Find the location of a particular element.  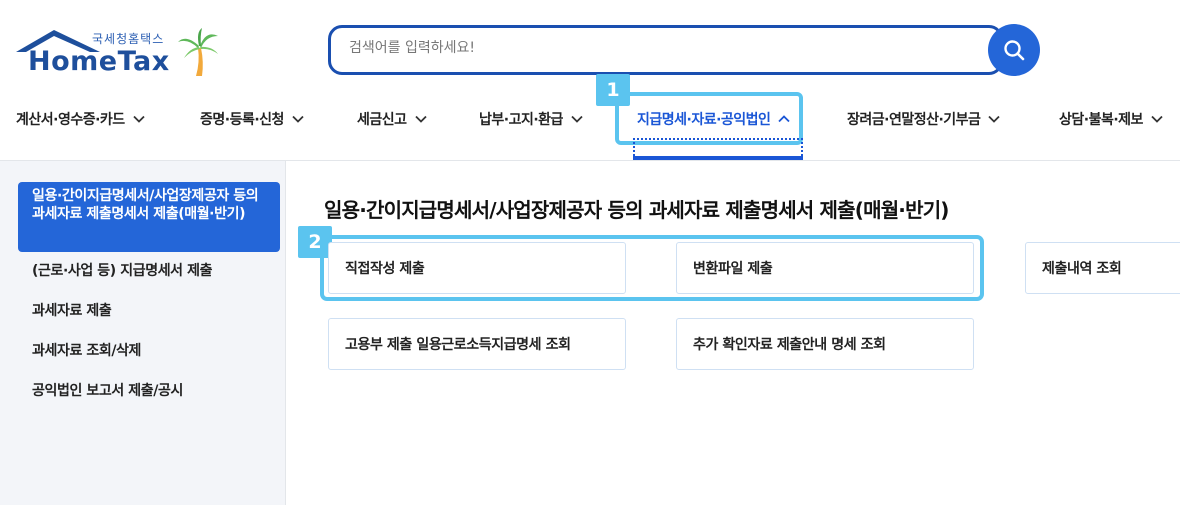

nav-item-label: 세금신고 is located at coordinates (382, 120).